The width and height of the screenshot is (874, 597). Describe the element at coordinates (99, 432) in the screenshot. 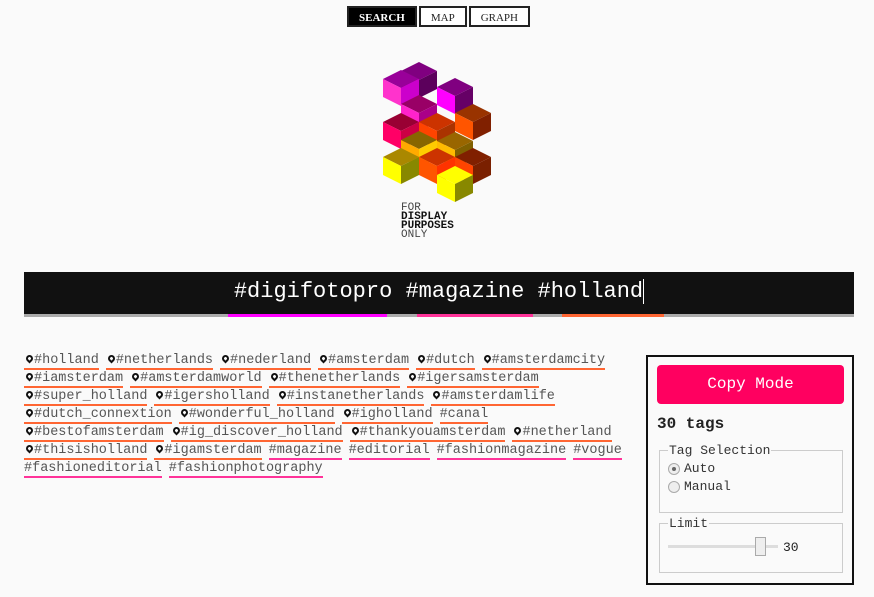

I see `tag-text: #bestofamsterdam` at that location.